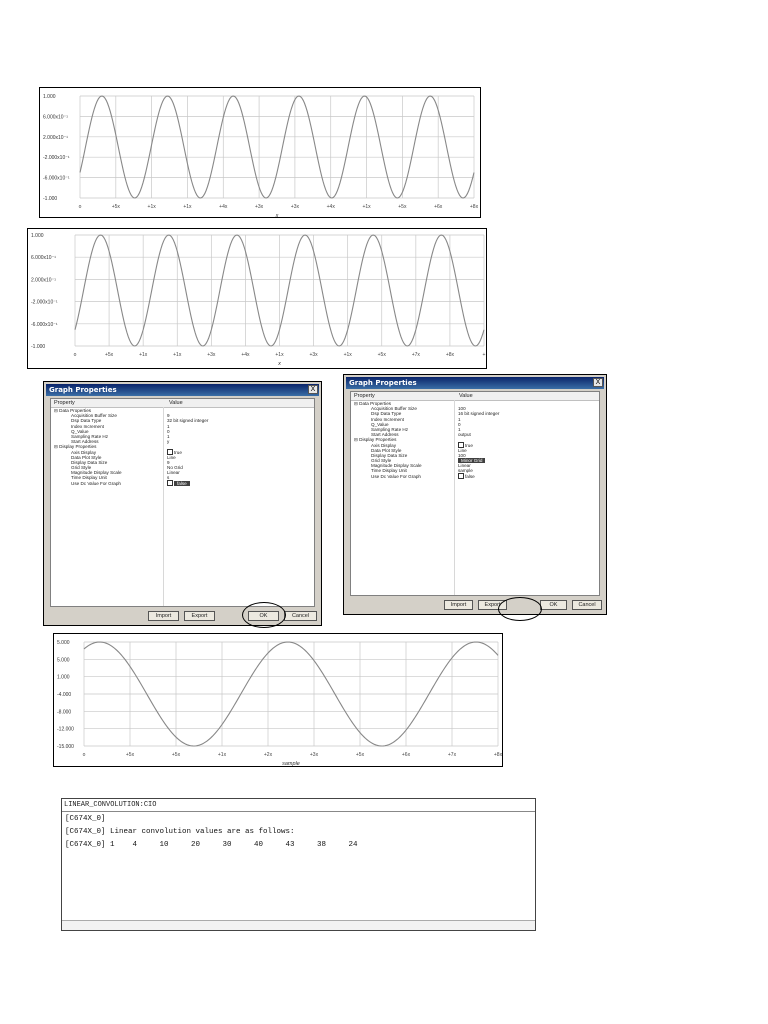 This screenshot has height=1024, width=768. I want to click on ok-button: OK, so click(553, 605).